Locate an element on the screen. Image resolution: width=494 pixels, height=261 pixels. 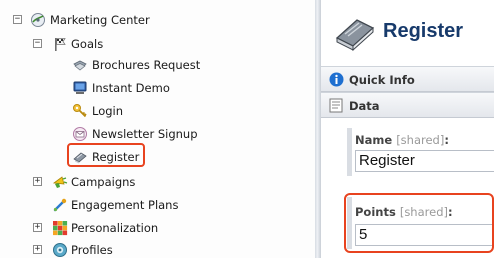
tree-node-label: Newsletter Signup is located at coordinates (145, 134).